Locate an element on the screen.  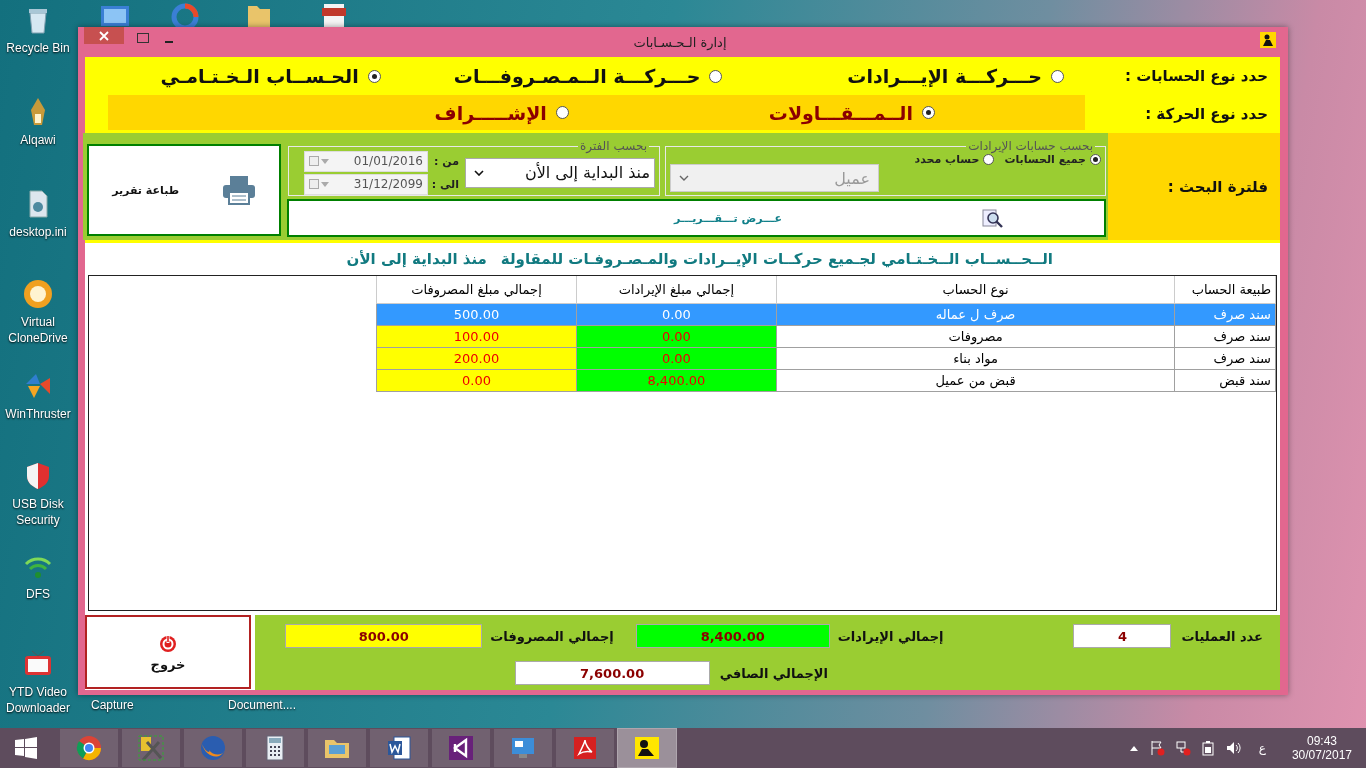
report-title: الــحــســاب الــخـتـامي لجـميع حركــات الإيــرادات والمـصـروفـات للمقاولة is located at coordinates (776, 259).